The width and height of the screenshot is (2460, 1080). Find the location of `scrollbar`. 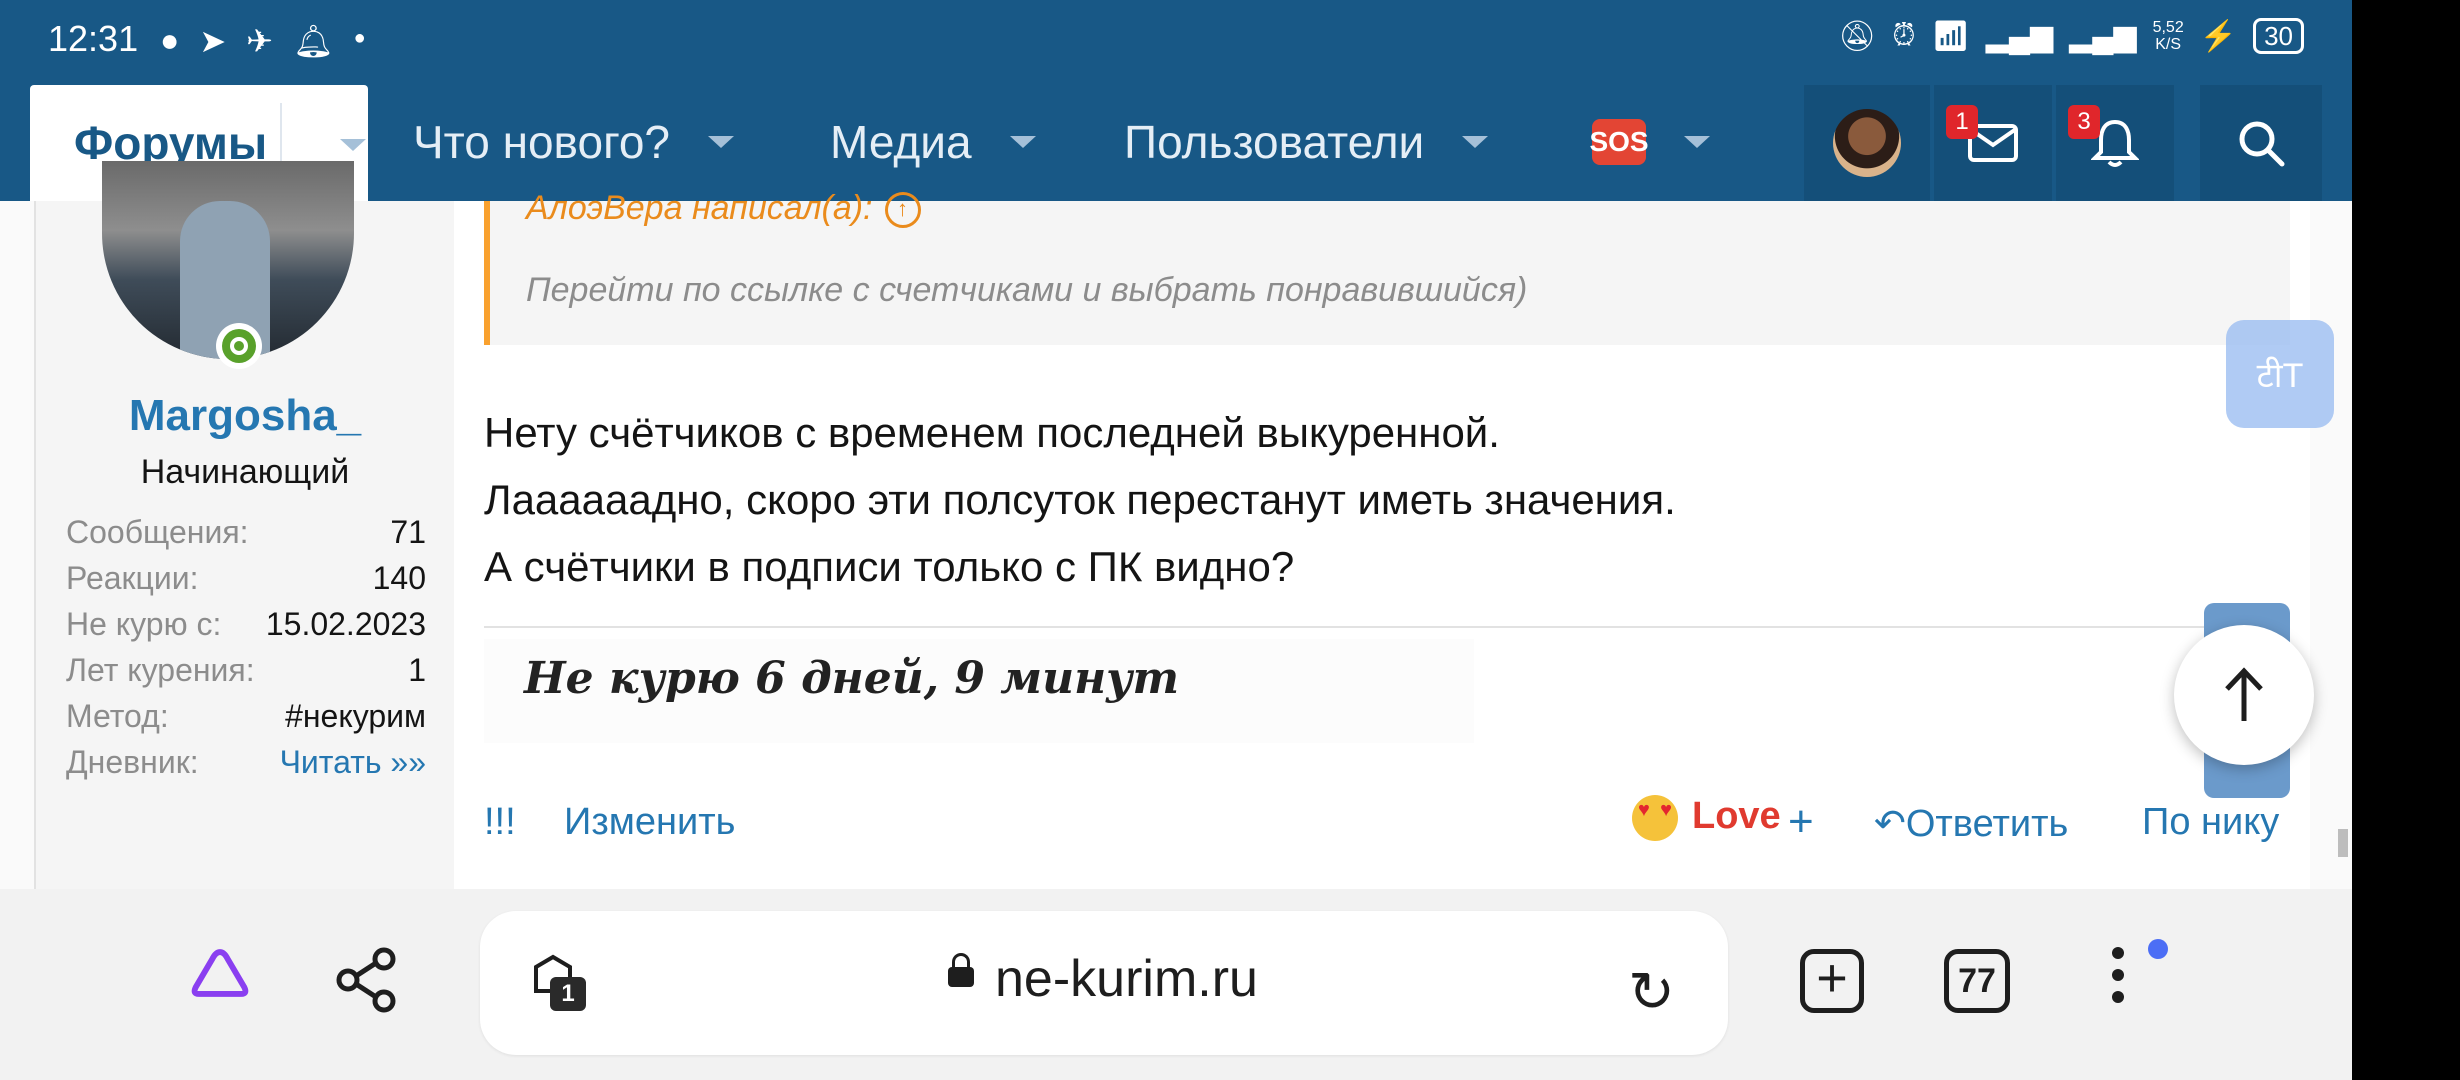

scrollbar is located at coordinates (2343, 843).